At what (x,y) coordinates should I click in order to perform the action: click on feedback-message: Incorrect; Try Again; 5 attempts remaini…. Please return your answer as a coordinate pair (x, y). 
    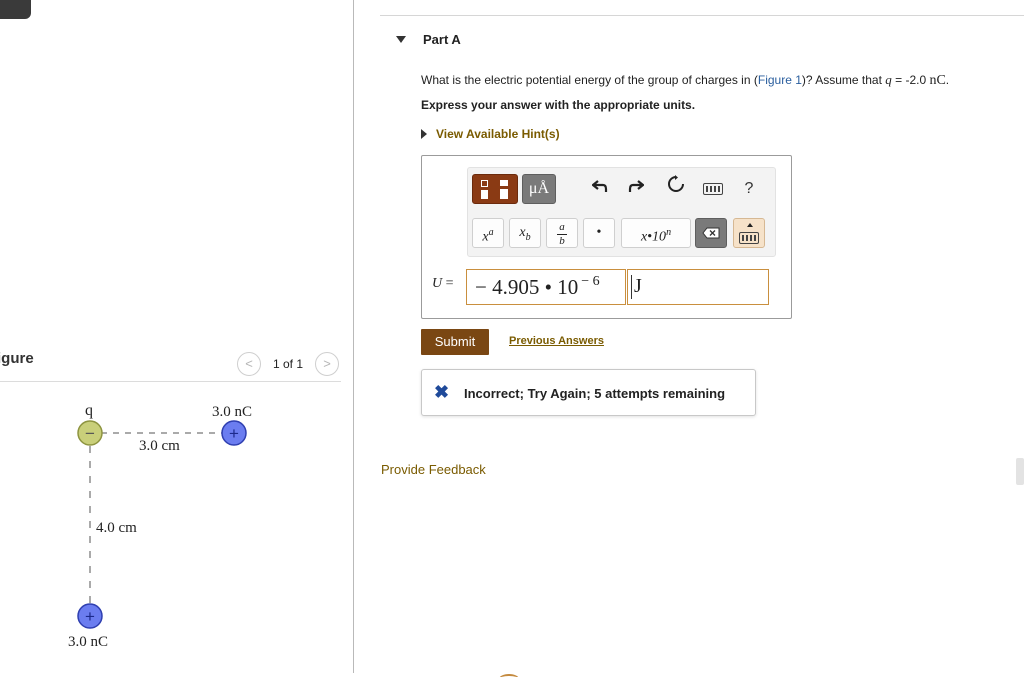
    Looking at the image, I should click on (595, 393).